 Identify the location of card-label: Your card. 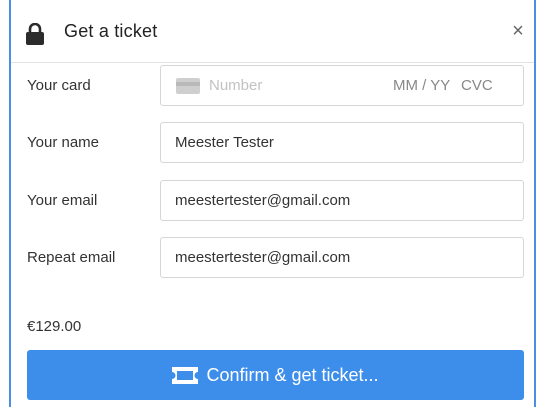
(59, 85).